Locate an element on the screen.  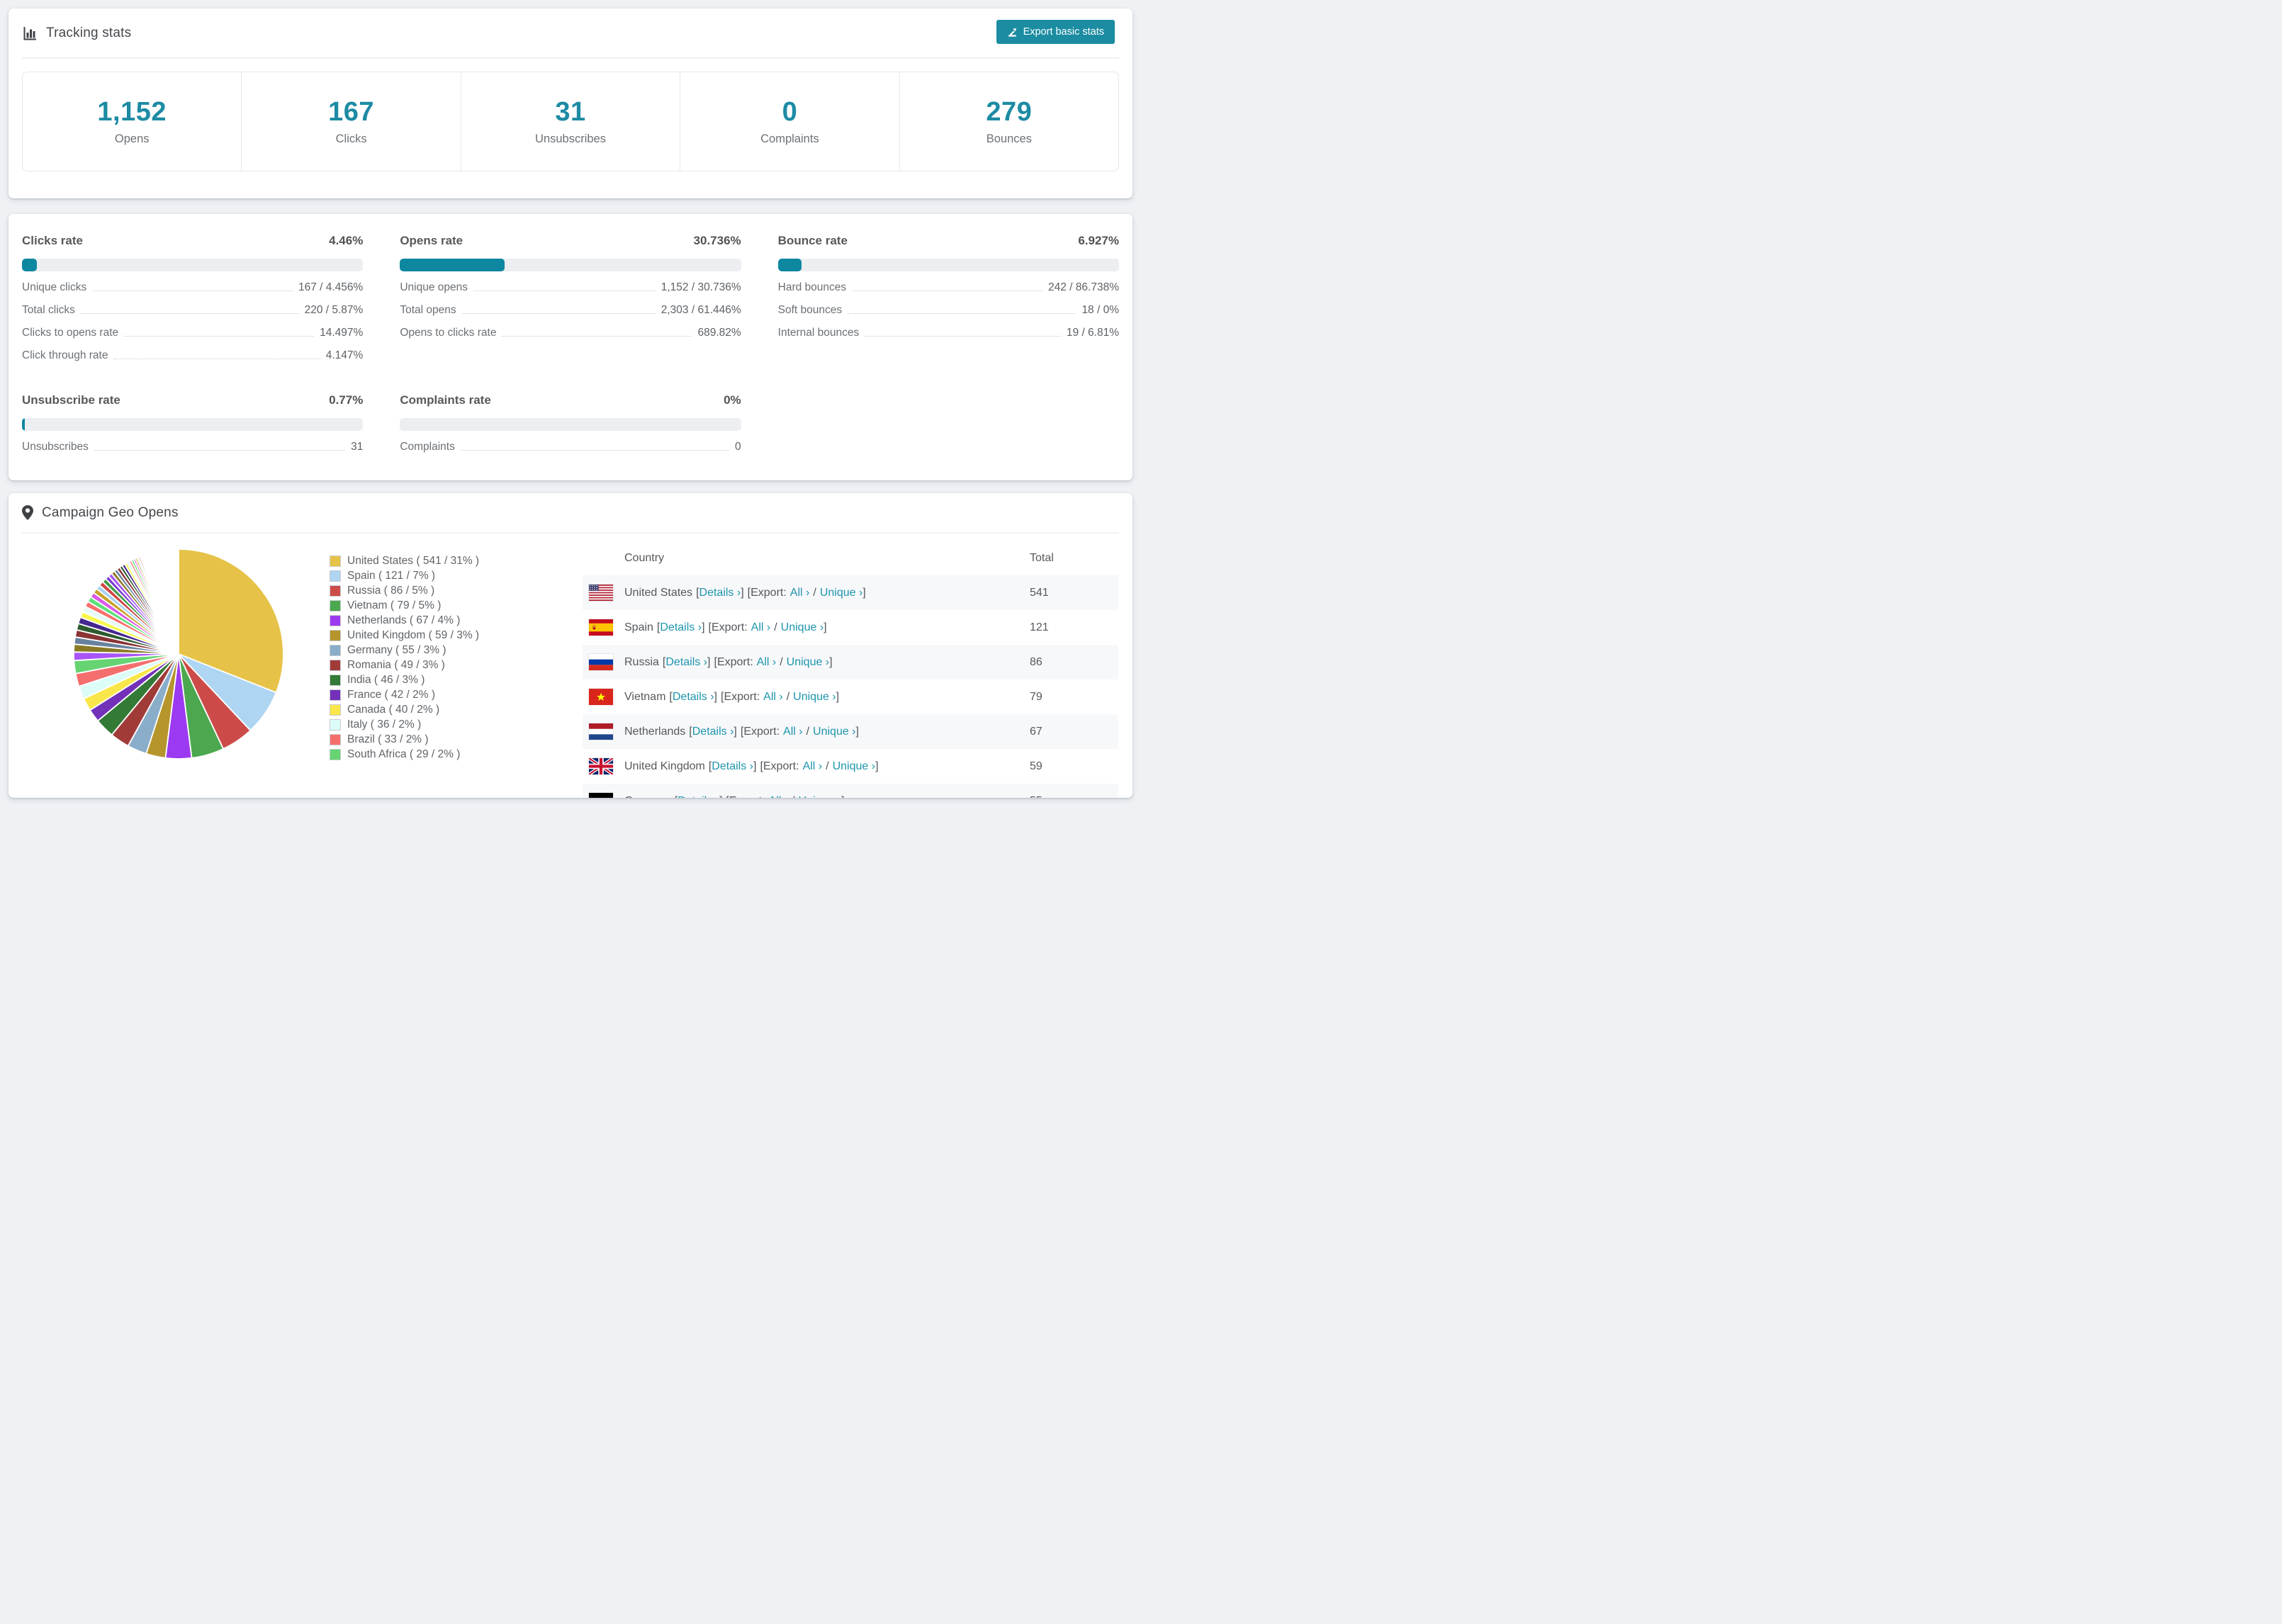
rate-block-complaints-rate: Complaints rate 0% Complaints 0 is located at coordinates (570, 423).